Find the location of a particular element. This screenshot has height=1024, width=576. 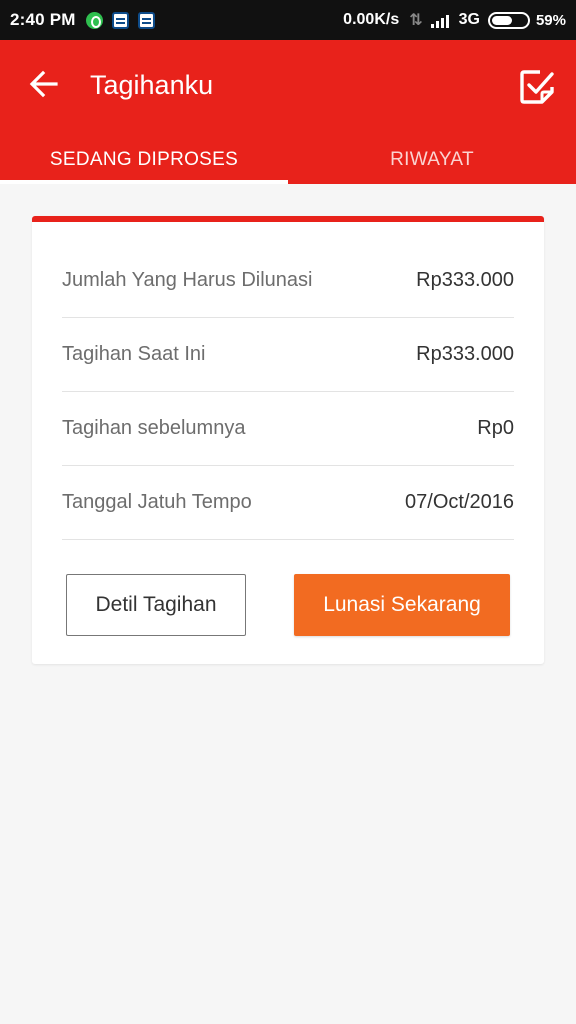

network-speed: 0.00K/s is located at coordinates (371, 19).